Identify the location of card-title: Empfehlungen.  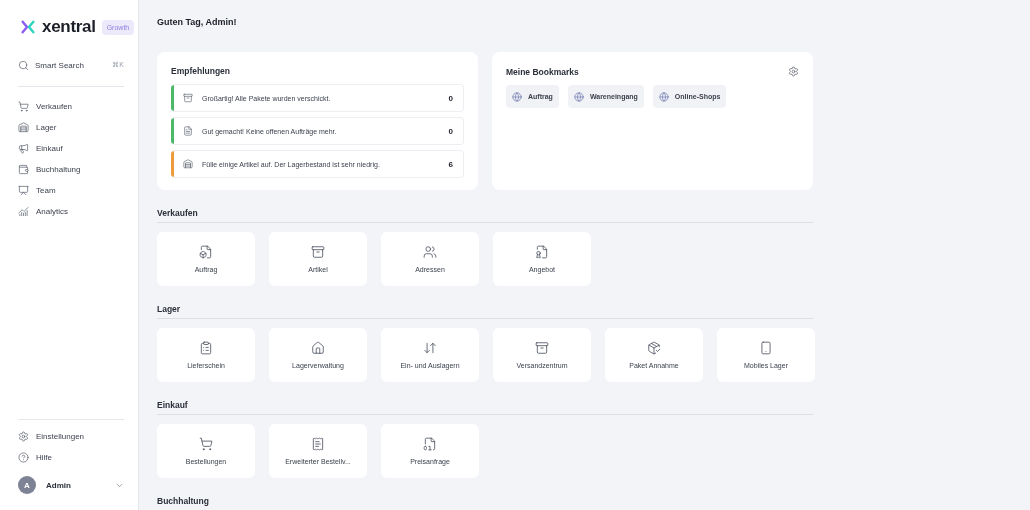
(201, 71).